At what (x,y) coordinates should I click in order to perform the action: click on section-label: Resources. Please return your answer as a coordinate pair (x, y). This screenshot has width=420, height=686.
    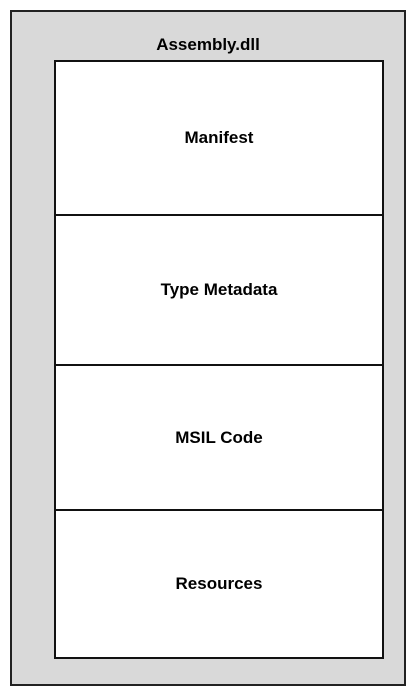
    Looking at the image, I should click on (219, 583).